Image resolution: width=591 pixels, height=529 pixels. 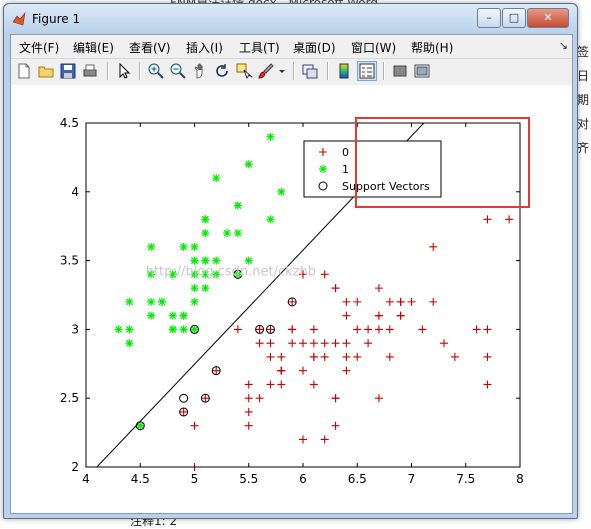 I want to click on print-icon, so click(x=90, y=71).